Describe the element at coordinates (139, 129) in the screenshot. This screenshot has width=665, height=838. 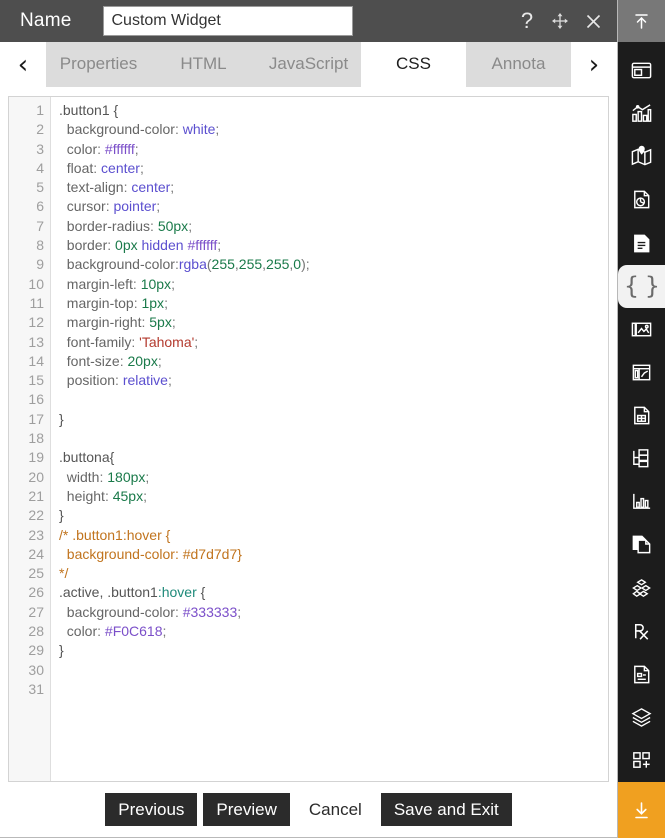
I see `code-line: background-color: white;` at that location.